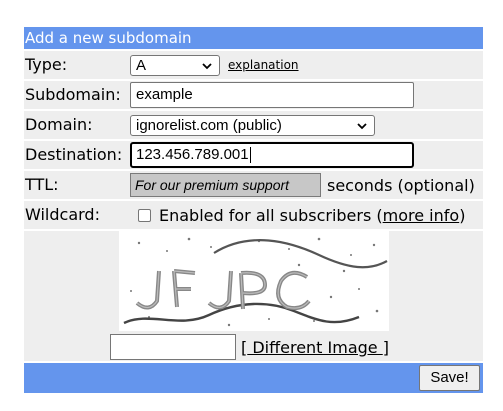  I want to click on domain-select: ignorelist.com (public), so click(252, 125).